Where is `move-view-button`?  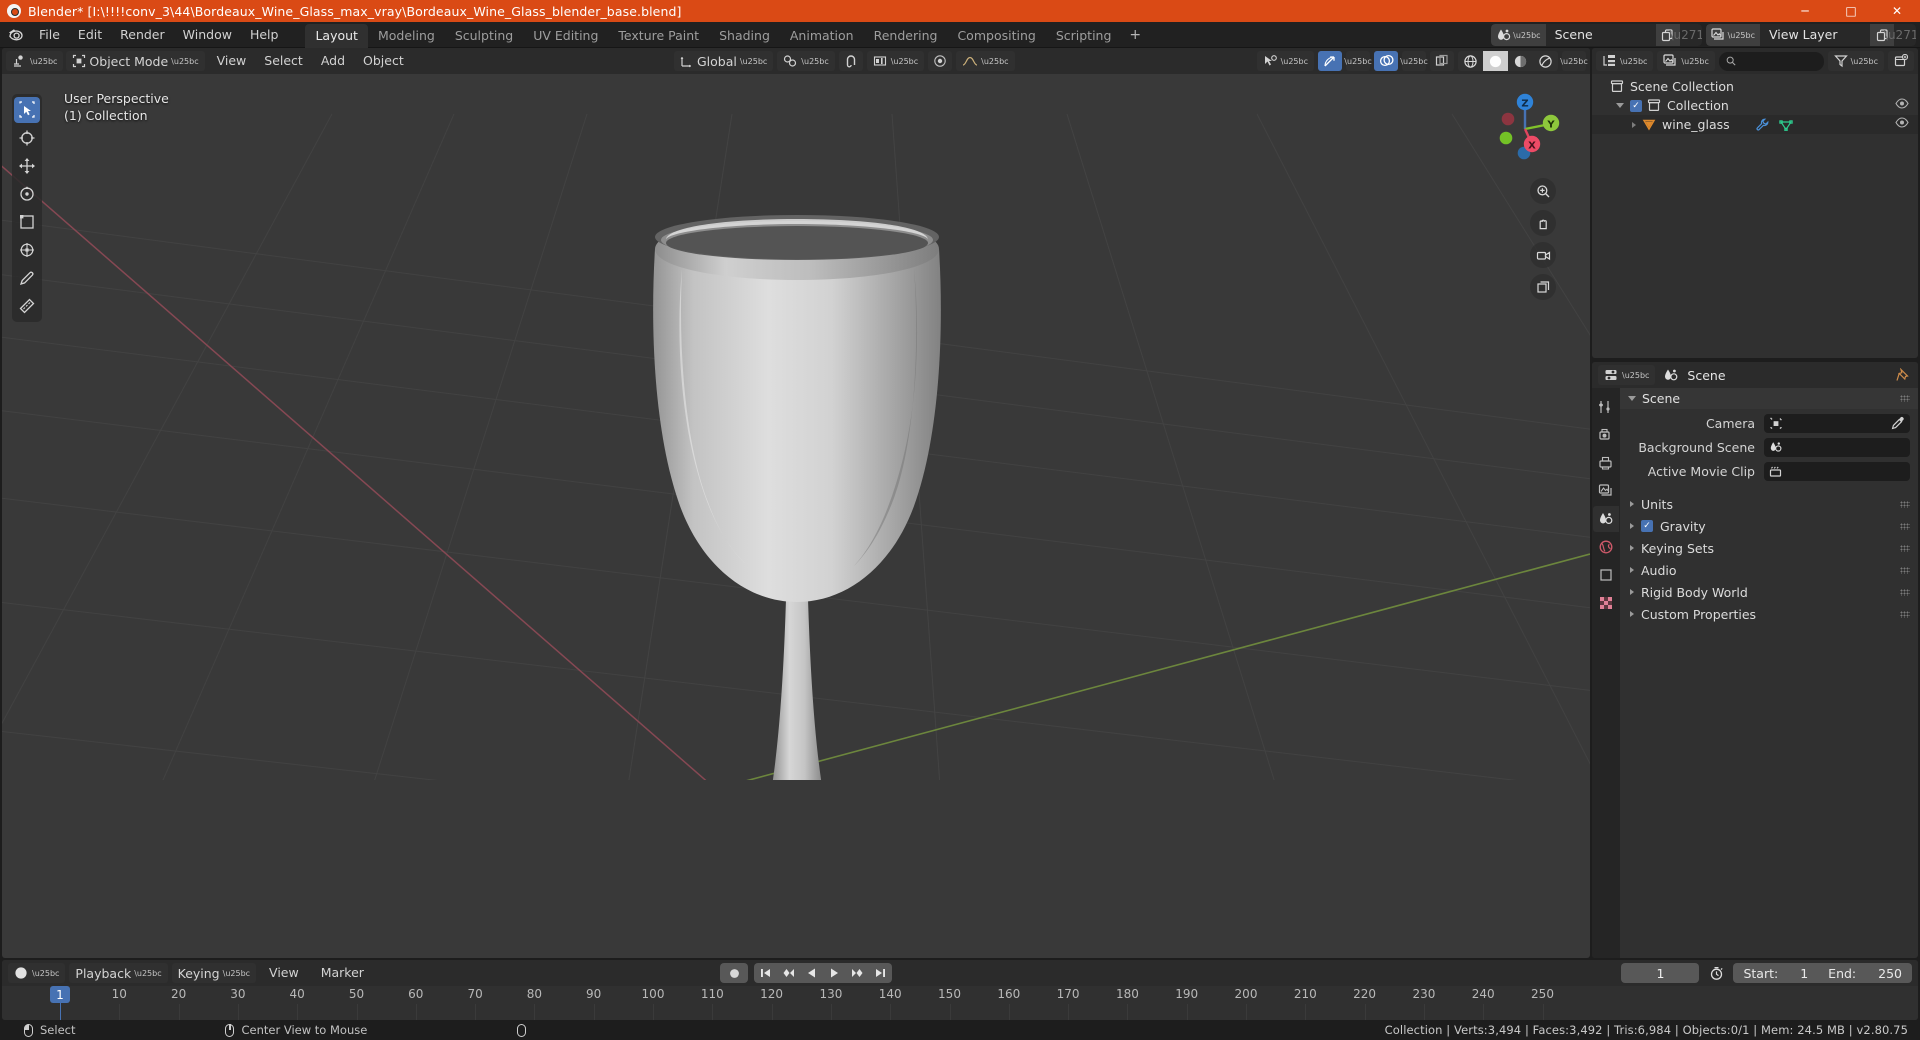 move-view-button is located at coordinates (1543, 223).